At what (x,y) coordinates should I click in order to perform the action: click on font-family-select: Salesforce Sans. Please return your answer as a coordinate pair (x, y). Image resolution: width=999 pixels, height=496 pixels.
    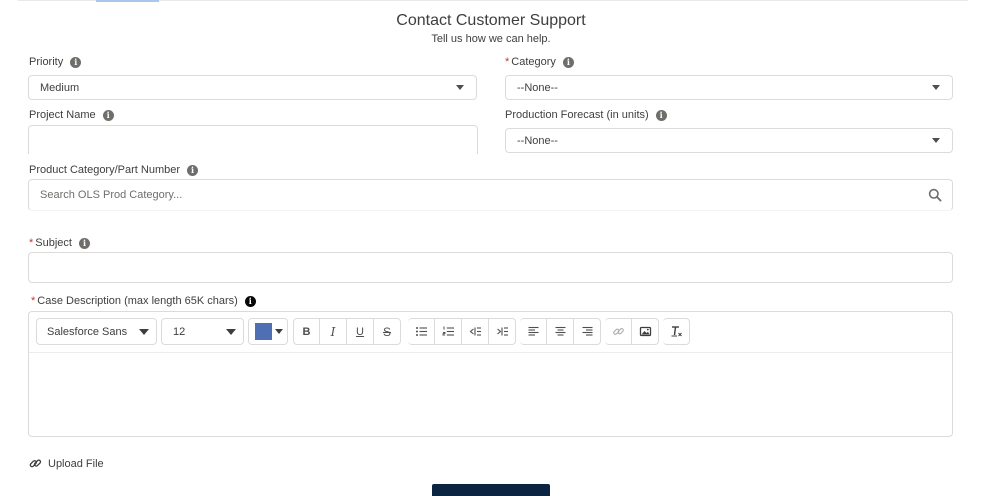
    Looking at the image, I should click on (96, 331).